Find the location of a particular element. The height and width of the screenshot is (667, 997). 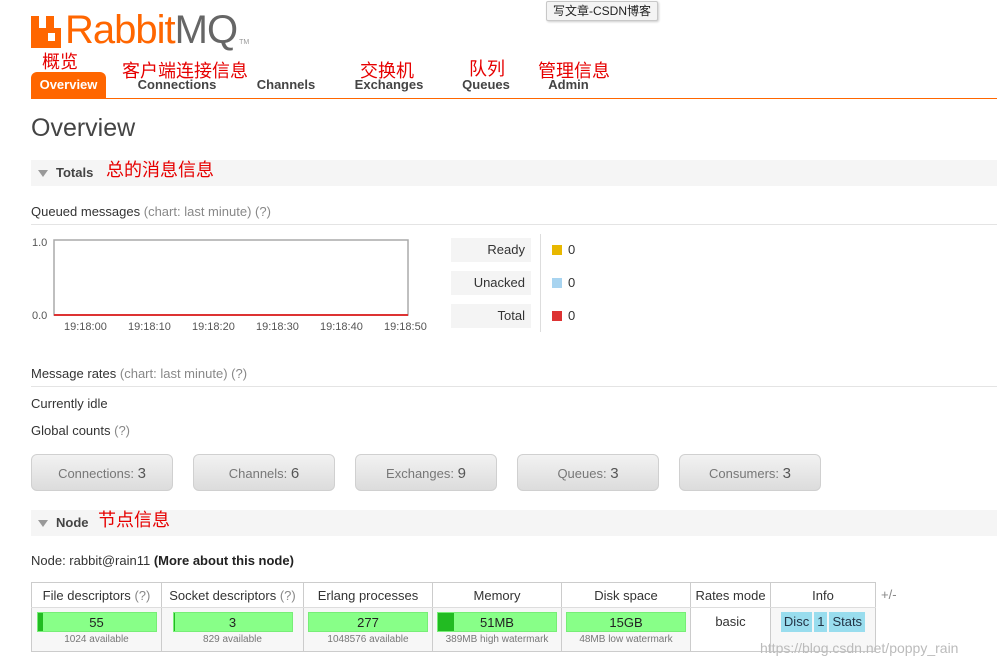

sd-bar-fill is located at coordinates (174, 622).